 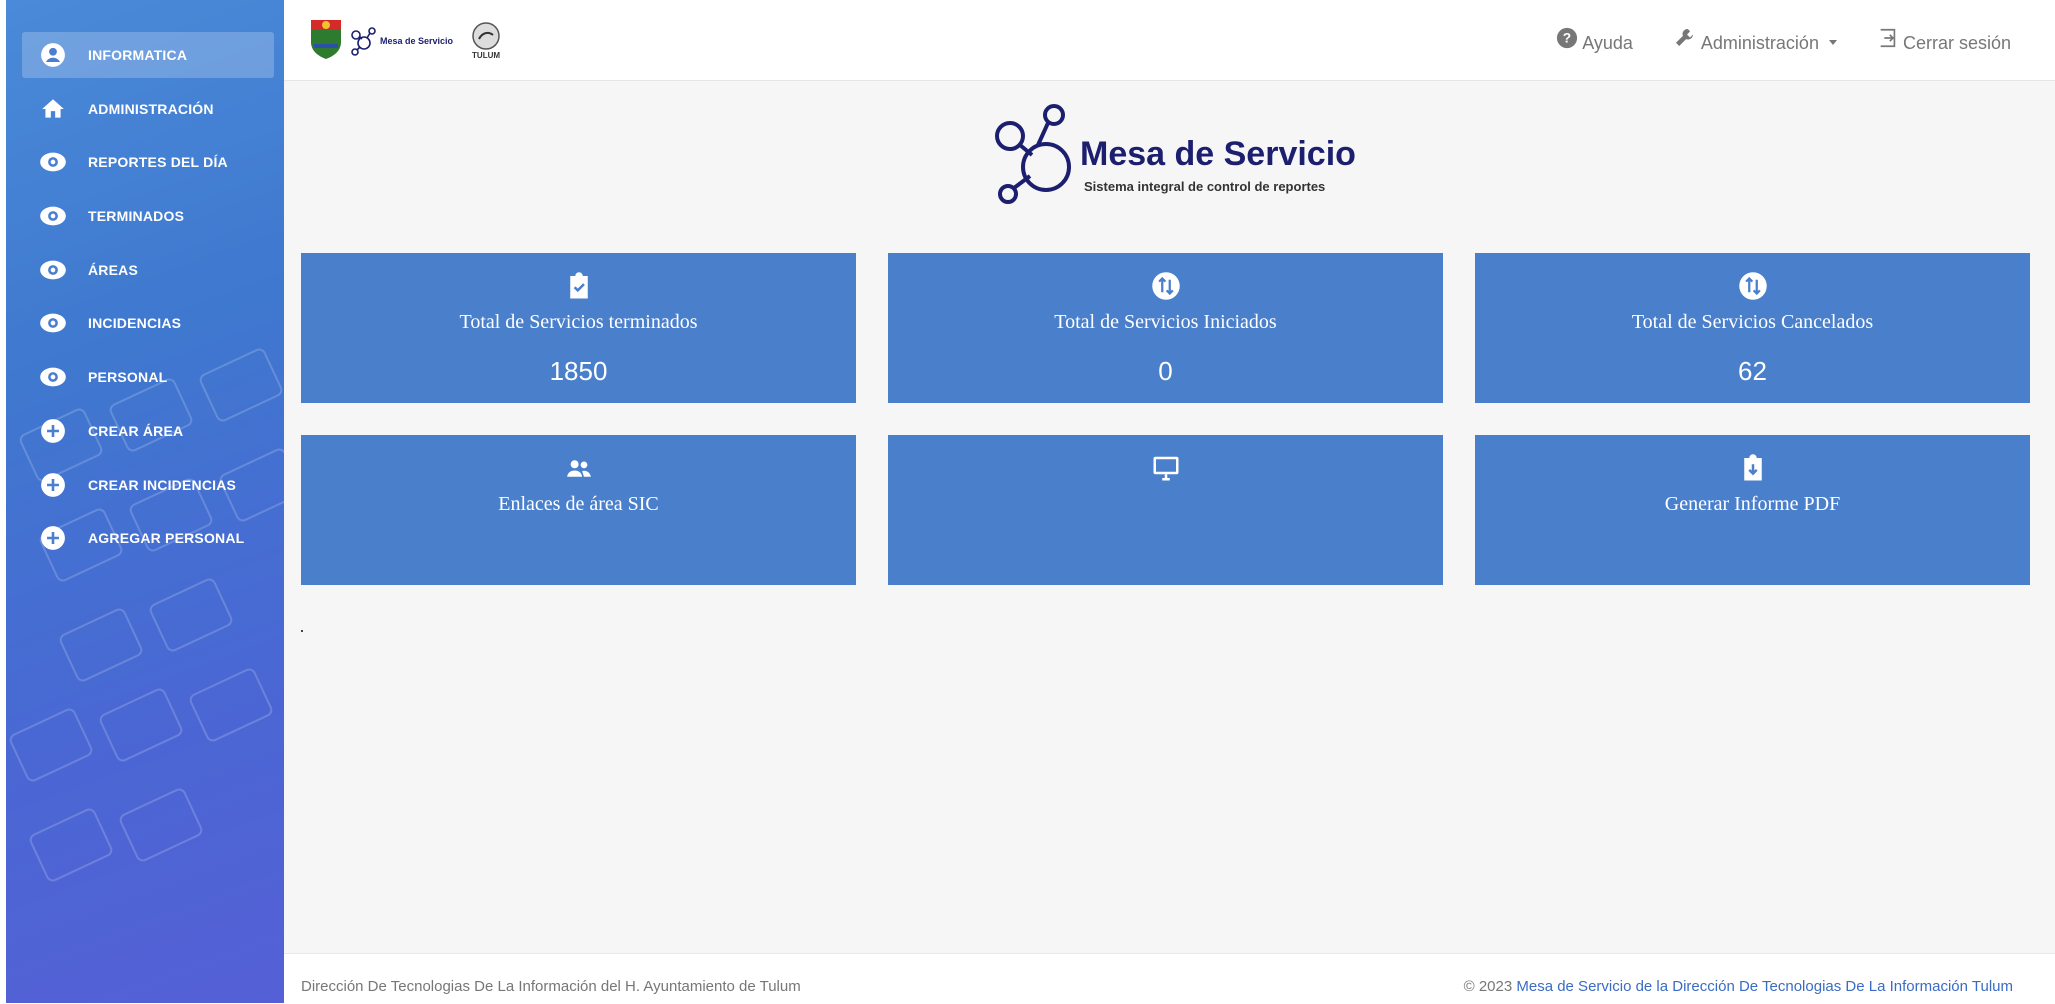 I want to click on sidebar-item-label: TERMINADOS, so click(x=136, y=216).